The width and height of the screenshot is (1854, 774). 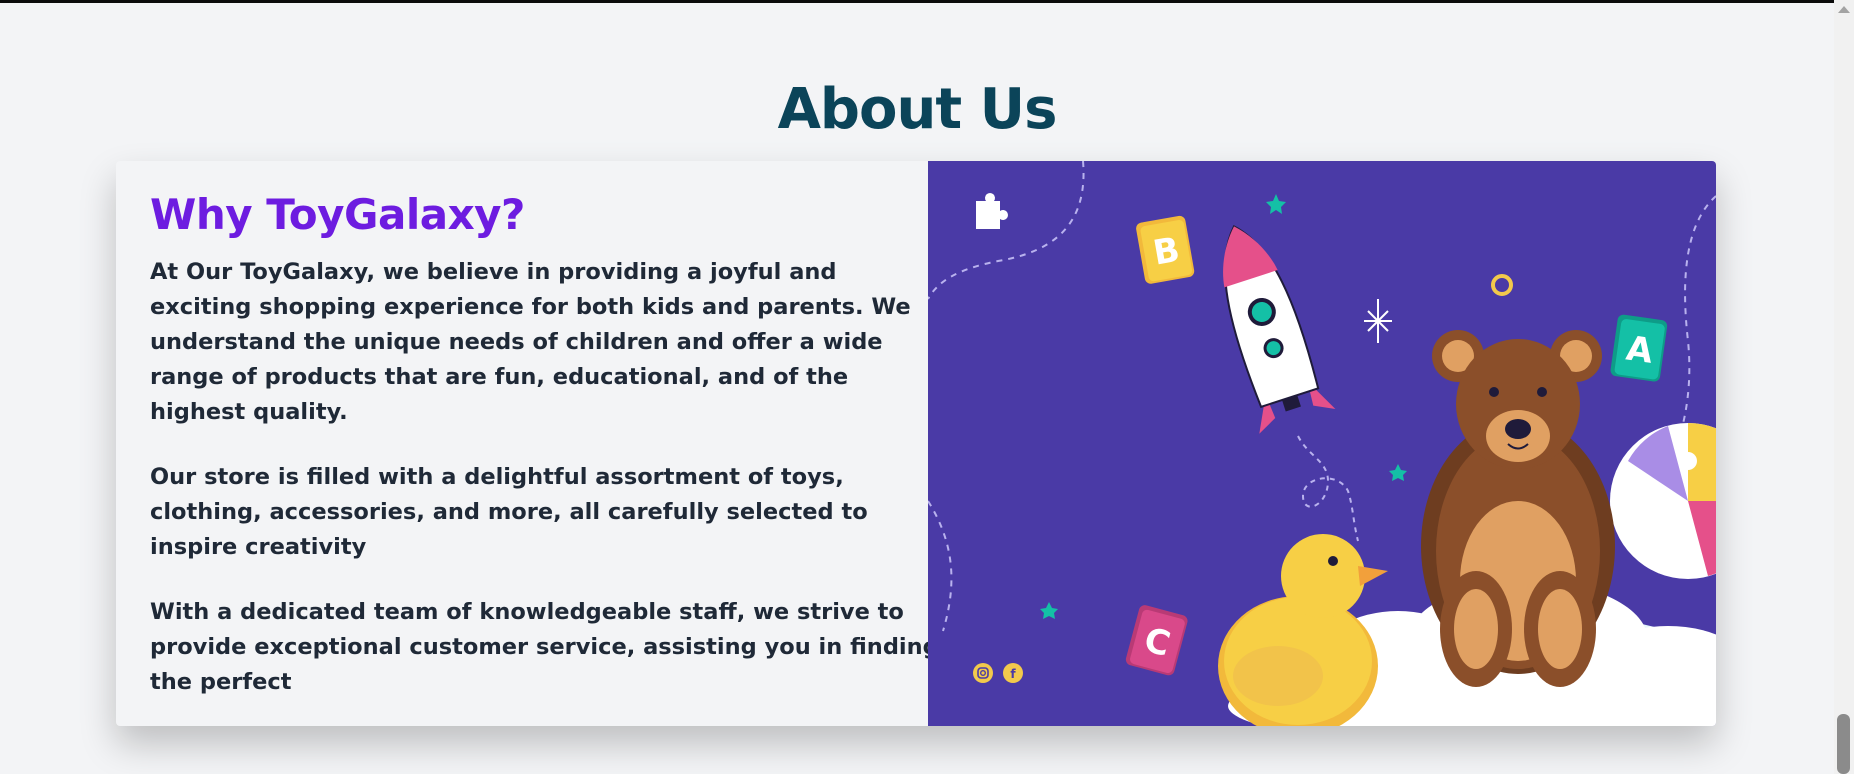 What do you see at coordinates (1279, 329) in the screenshot?
I see `rocket-icon` at bounding box center [1279, 329].